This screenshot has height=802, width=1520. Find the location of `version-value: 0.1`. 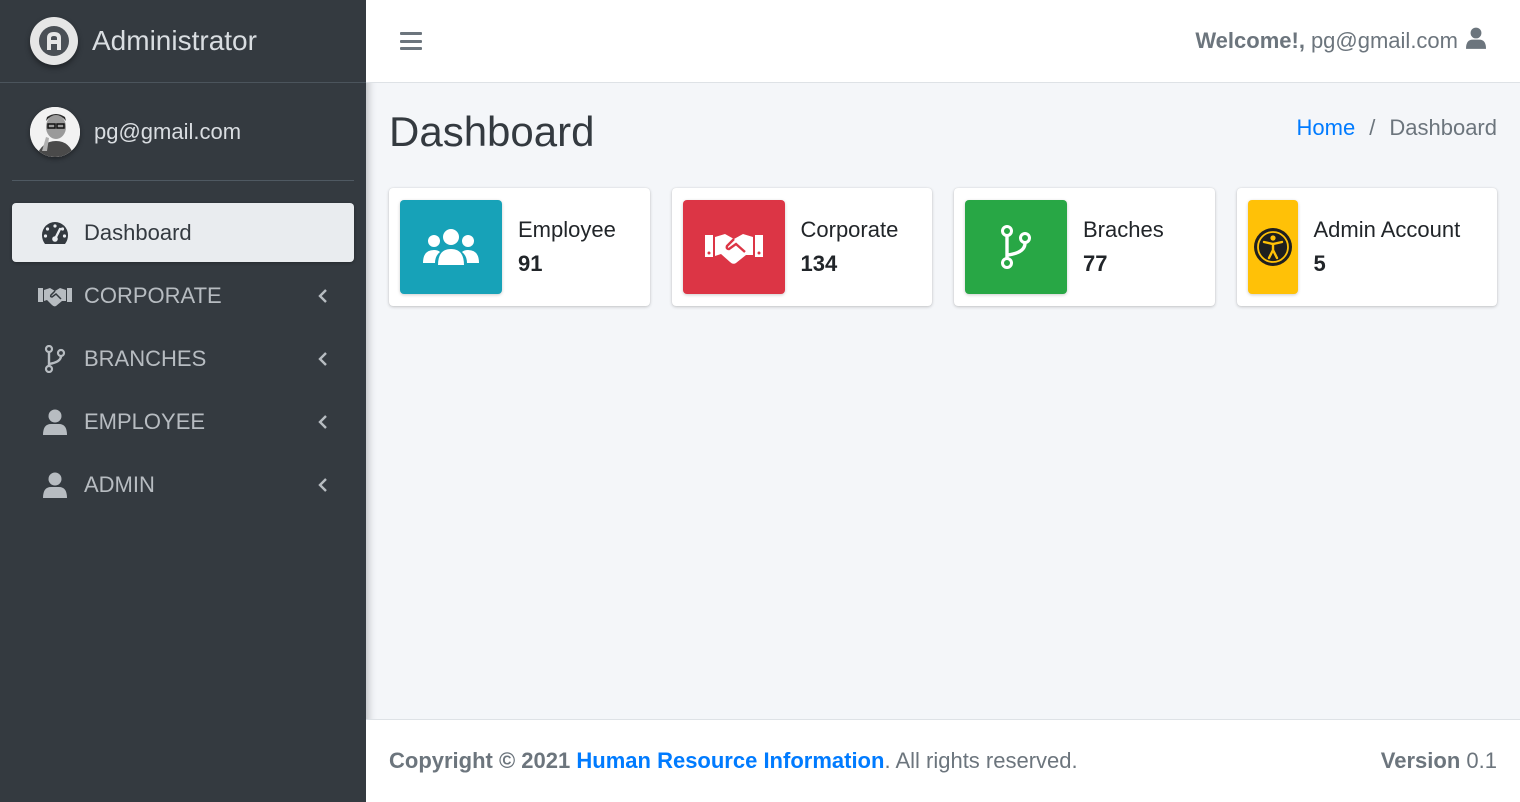

version-value: 0.1 is located at coordinates (1481, 760).